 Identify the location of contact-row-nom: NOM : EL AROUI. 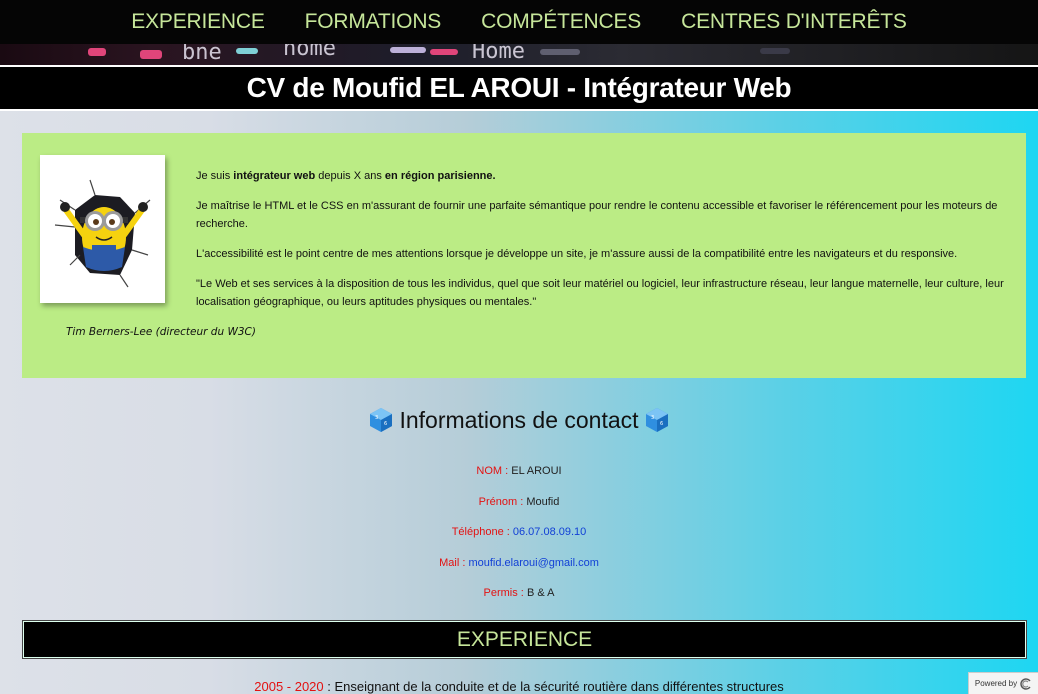
(519, 477).